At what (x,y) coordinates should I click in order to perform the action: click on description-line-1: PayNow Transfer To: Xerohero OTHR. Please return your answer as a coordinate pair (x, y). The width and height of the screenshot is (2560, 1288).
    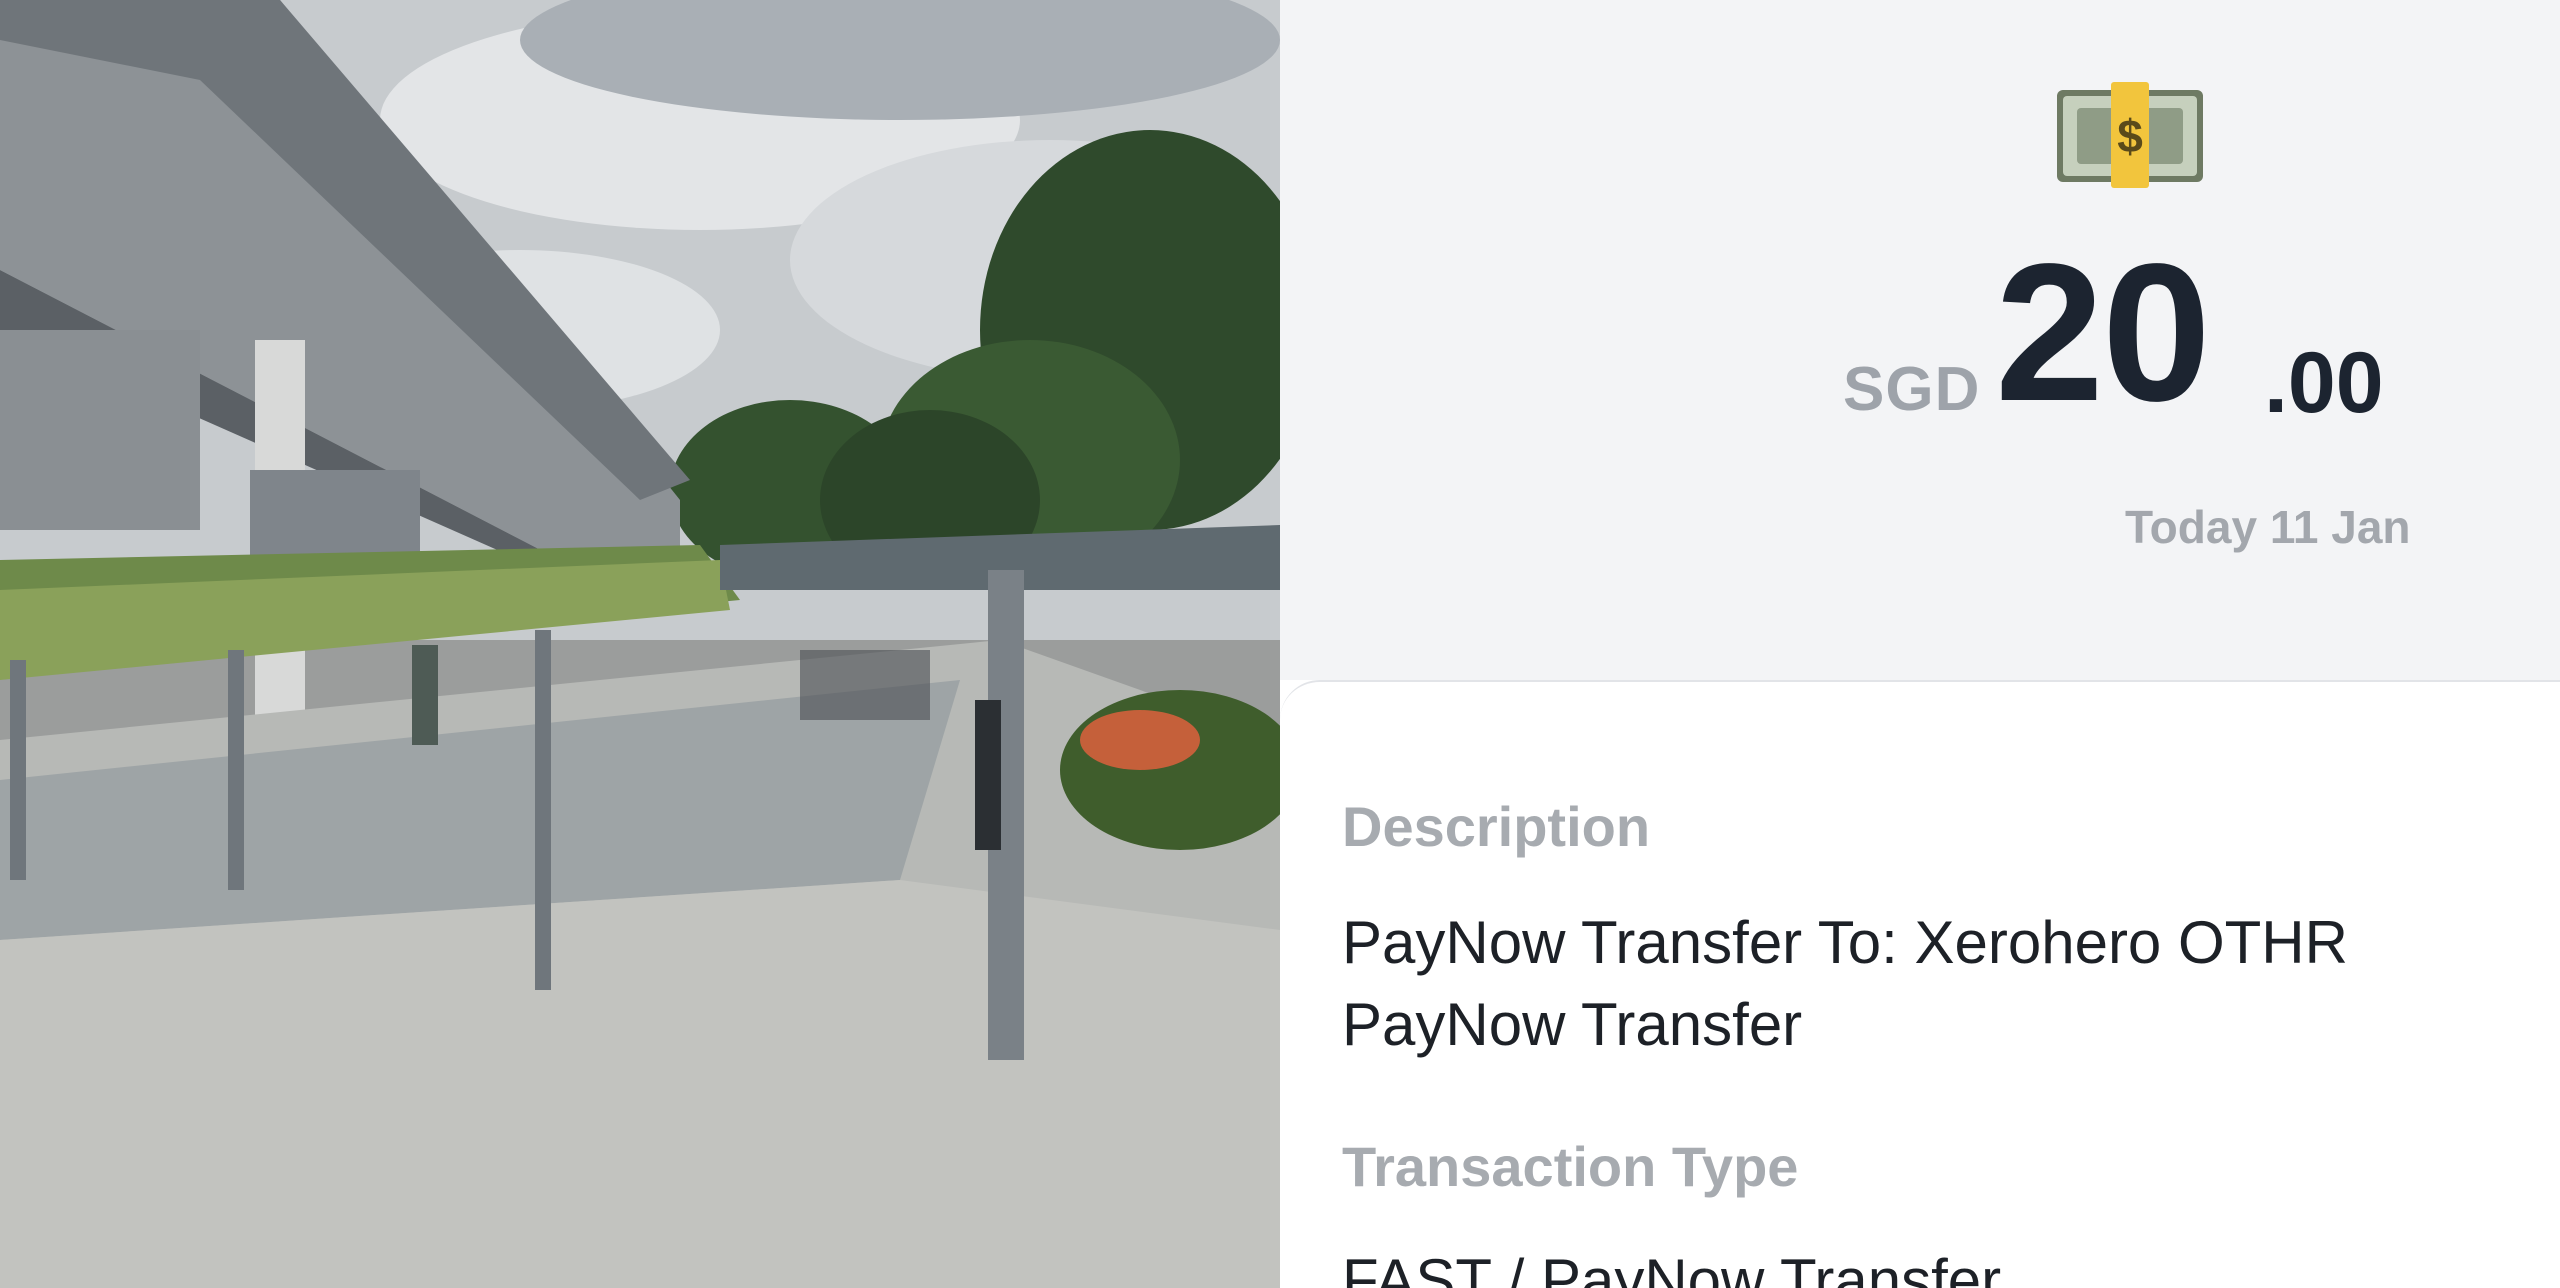
    Looking at the image, I should click on (1845, 942).